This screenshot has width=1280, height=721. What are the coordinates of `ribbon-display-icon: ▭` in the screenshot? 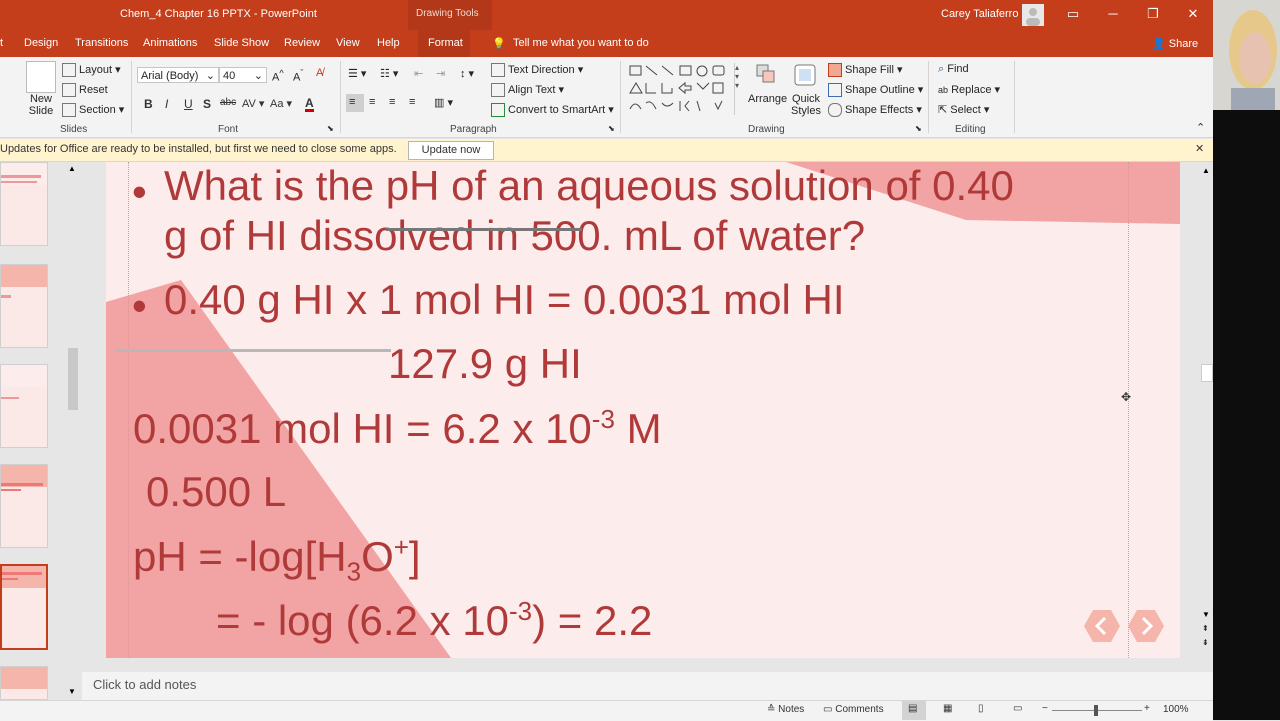 It's located at (1073, 14).